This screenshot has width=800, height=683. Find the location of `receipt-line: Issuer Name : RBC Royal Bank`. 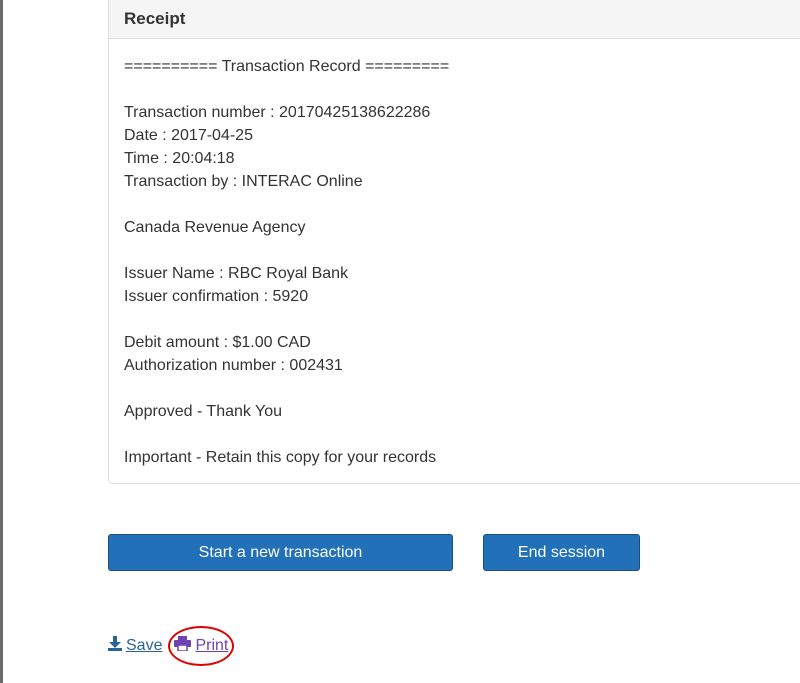

receipt-line: Issuer Name : RBC Royal Bank is located at coordinates (236, 273).